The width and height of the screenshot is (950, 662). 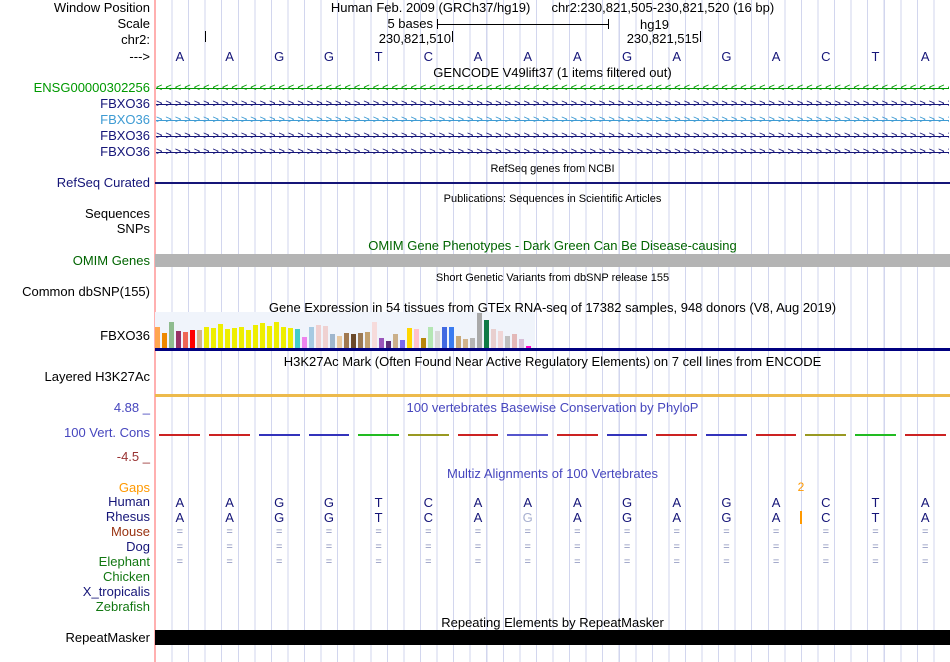 What do you see at coordinates (125, 120) in the screenshot?
I see `gene-label-fbxo36-2: FBXO36` at bounding box center [125, 120].